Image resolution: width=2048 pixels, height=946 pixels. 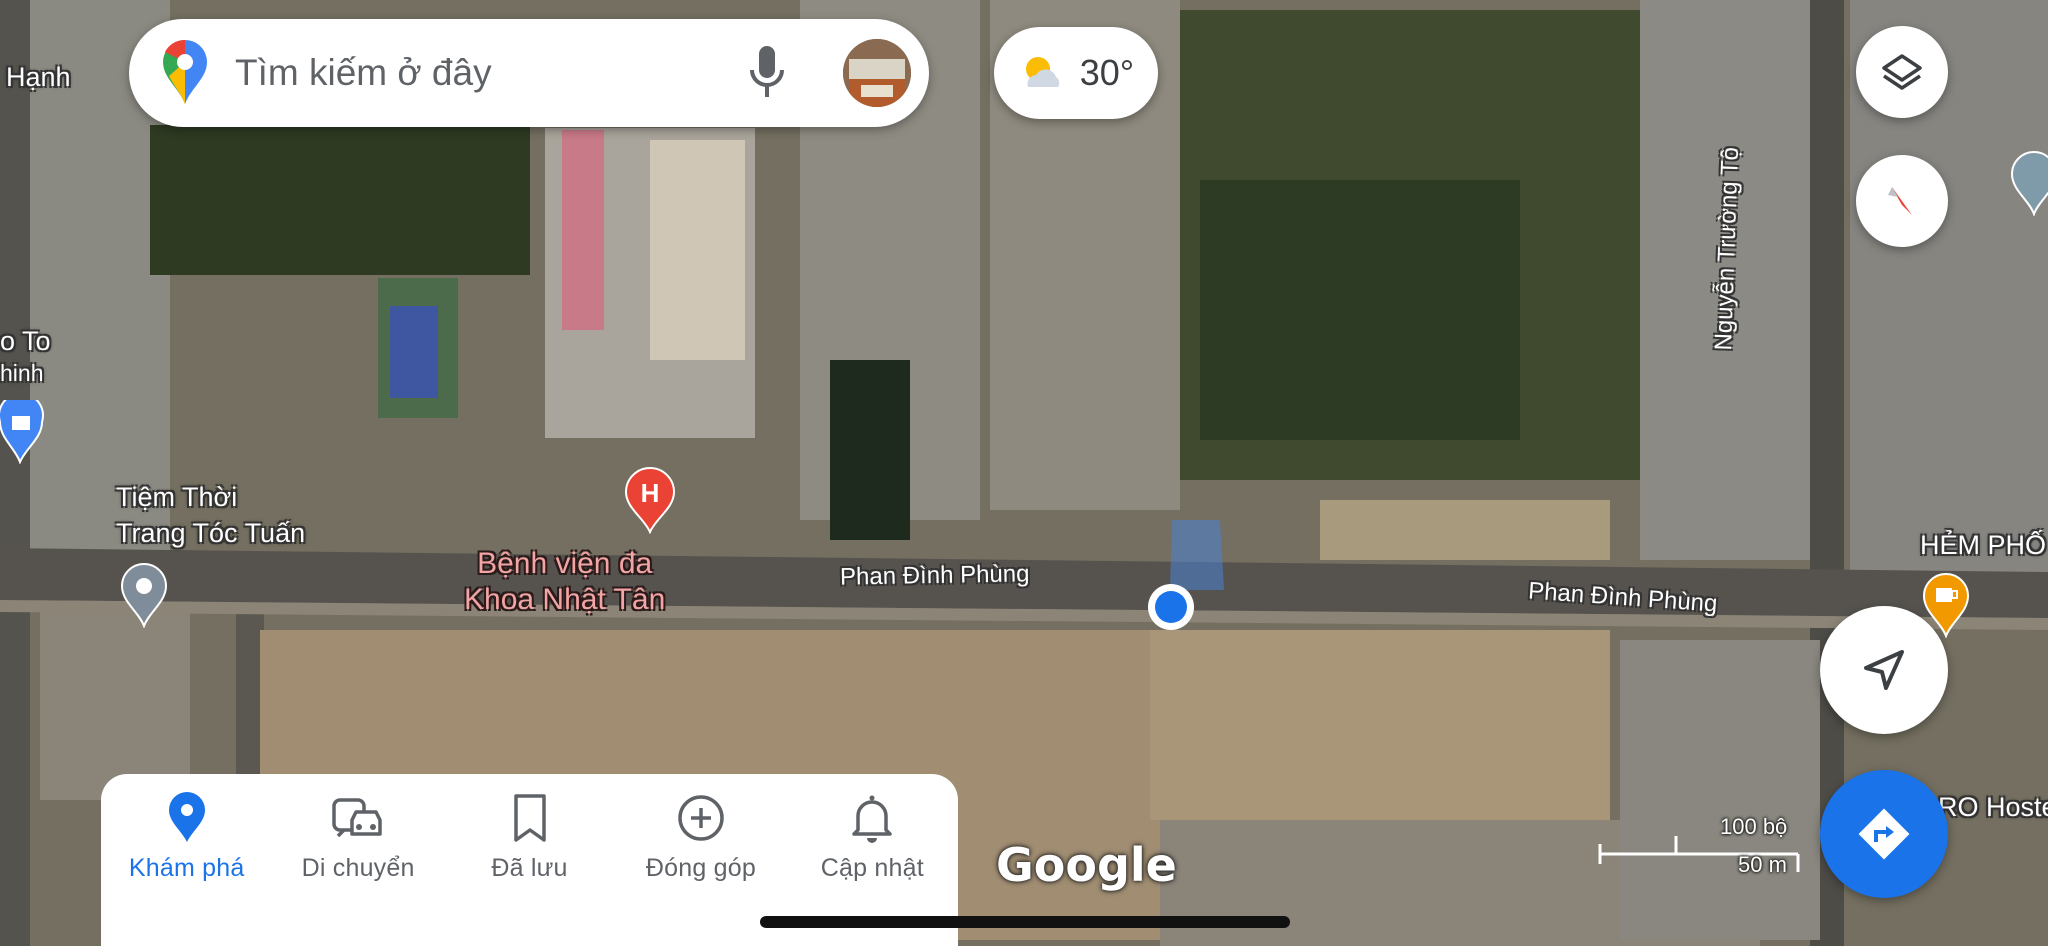 I want to click on avatar-photo-icon, so click(x=877, y=73).